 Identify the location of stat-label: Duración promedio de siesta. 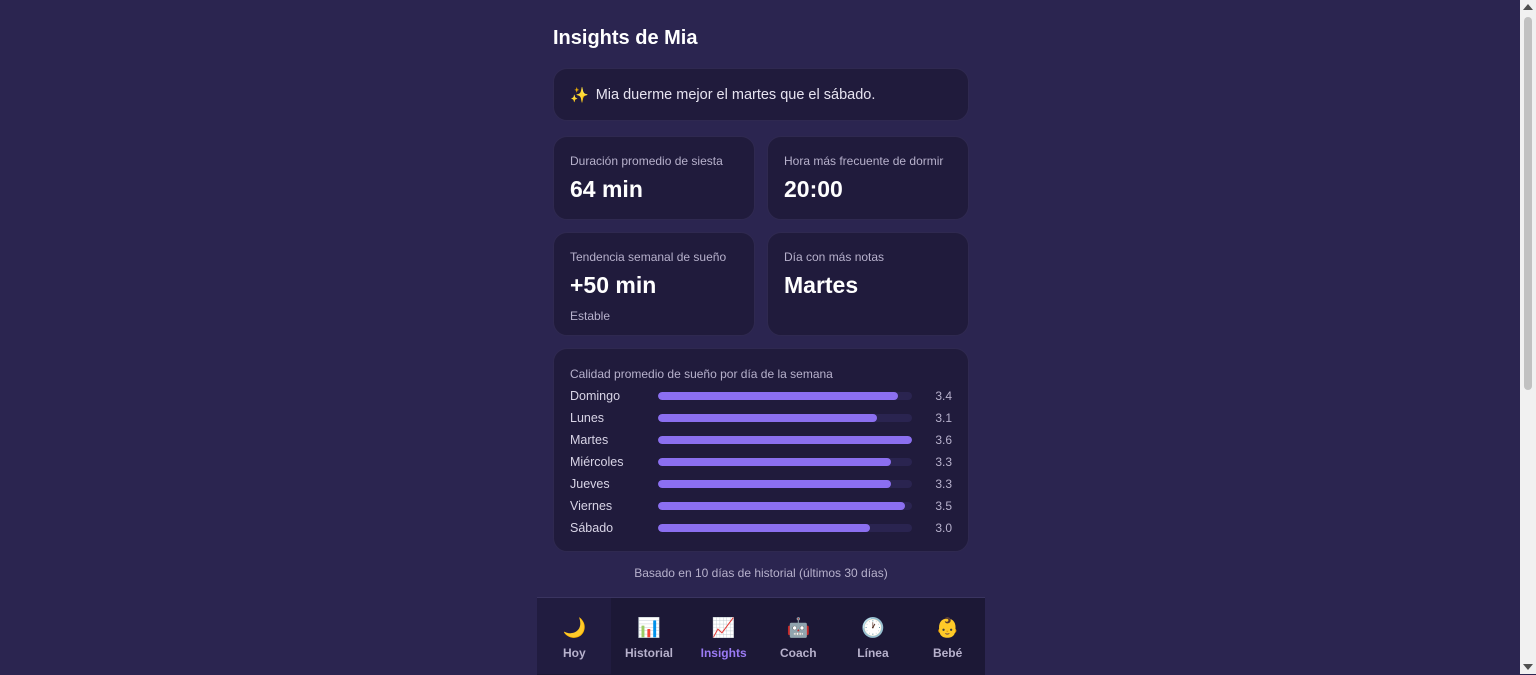
(646, 161).